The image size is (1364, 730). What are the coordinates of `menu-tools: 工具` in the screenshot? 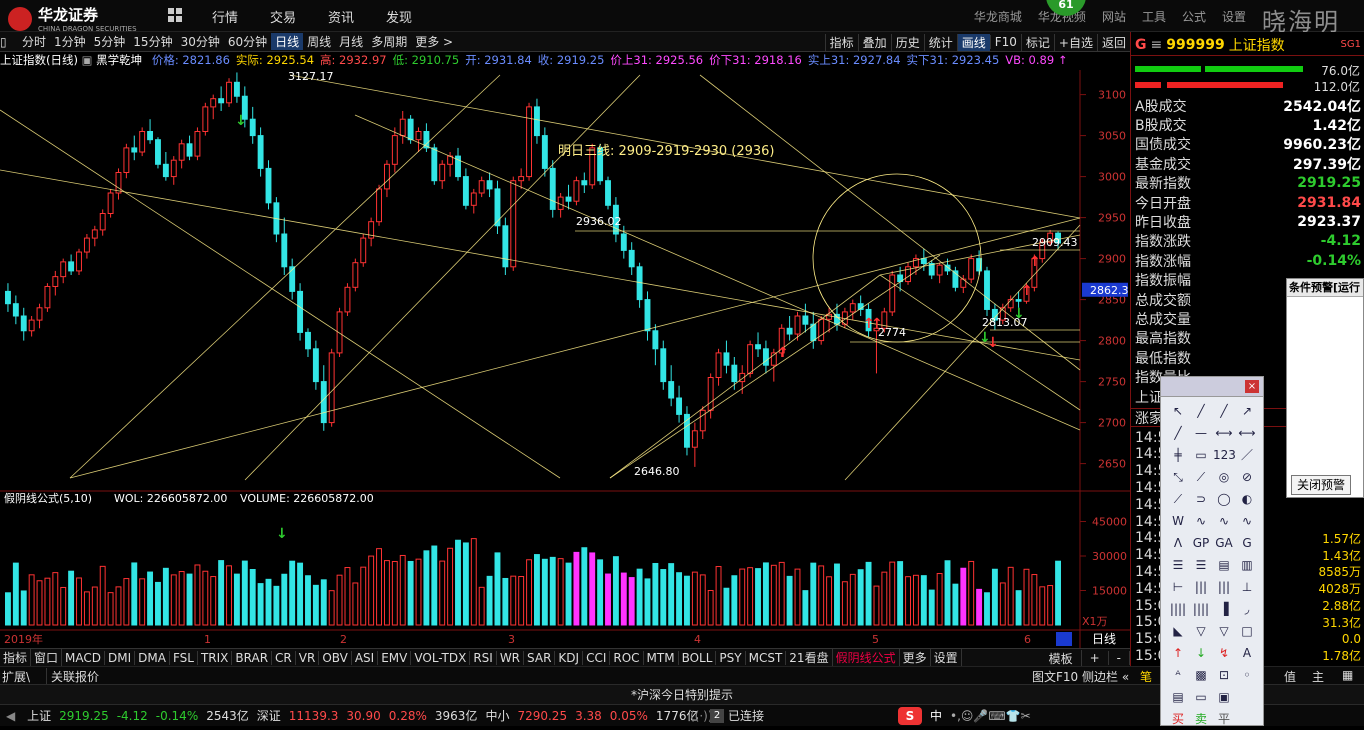 It's located at (1154, 16).